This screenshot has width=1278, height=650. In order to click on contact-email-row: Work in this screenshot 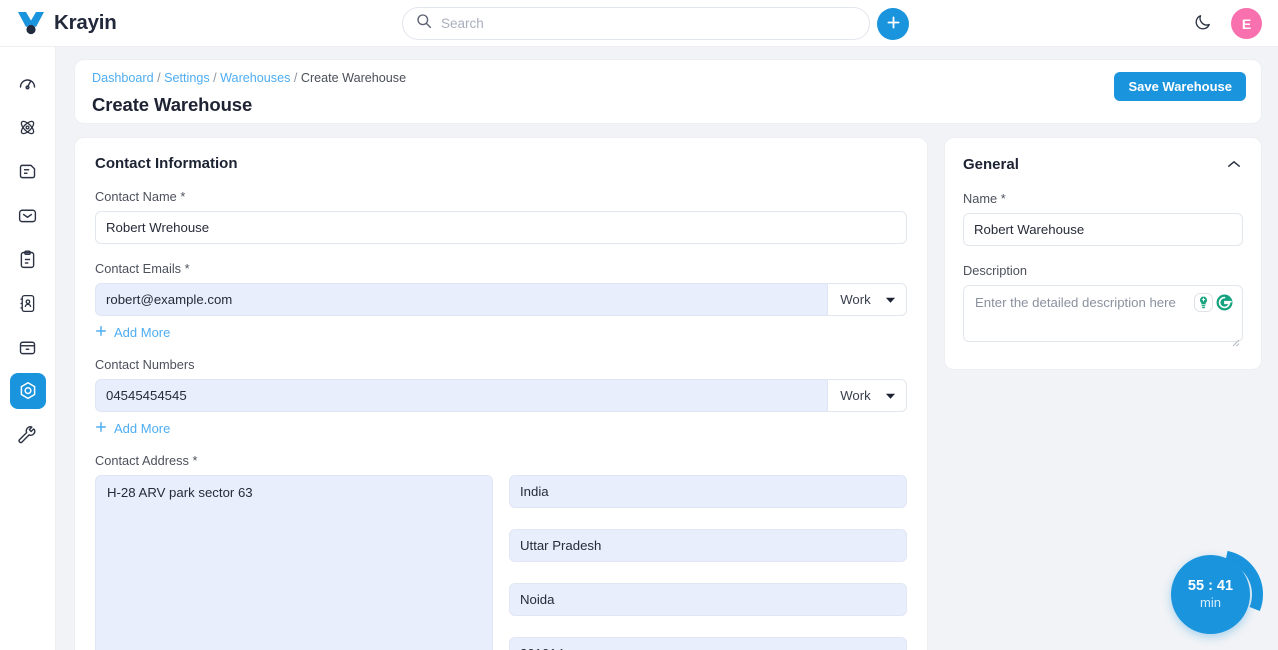, I will do `click(501, 299)`.